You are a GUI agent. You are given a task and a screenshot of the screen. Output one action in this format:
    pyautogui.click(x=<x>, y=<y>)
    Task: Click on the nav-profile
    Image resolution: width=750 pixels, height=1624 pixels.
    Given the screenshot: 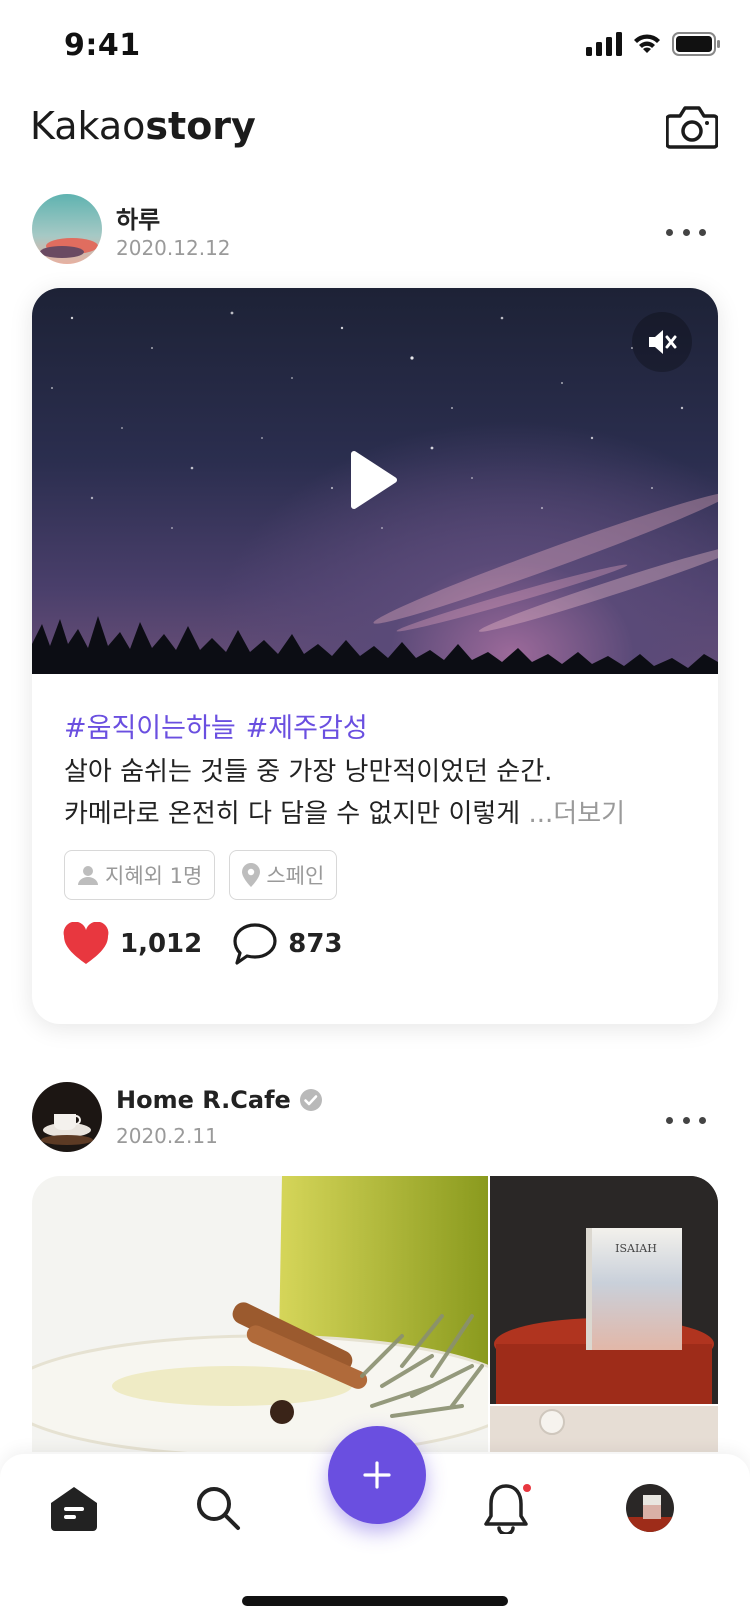 What is the action you would take?
    pyautogui.click(x=650, y=1508)
    